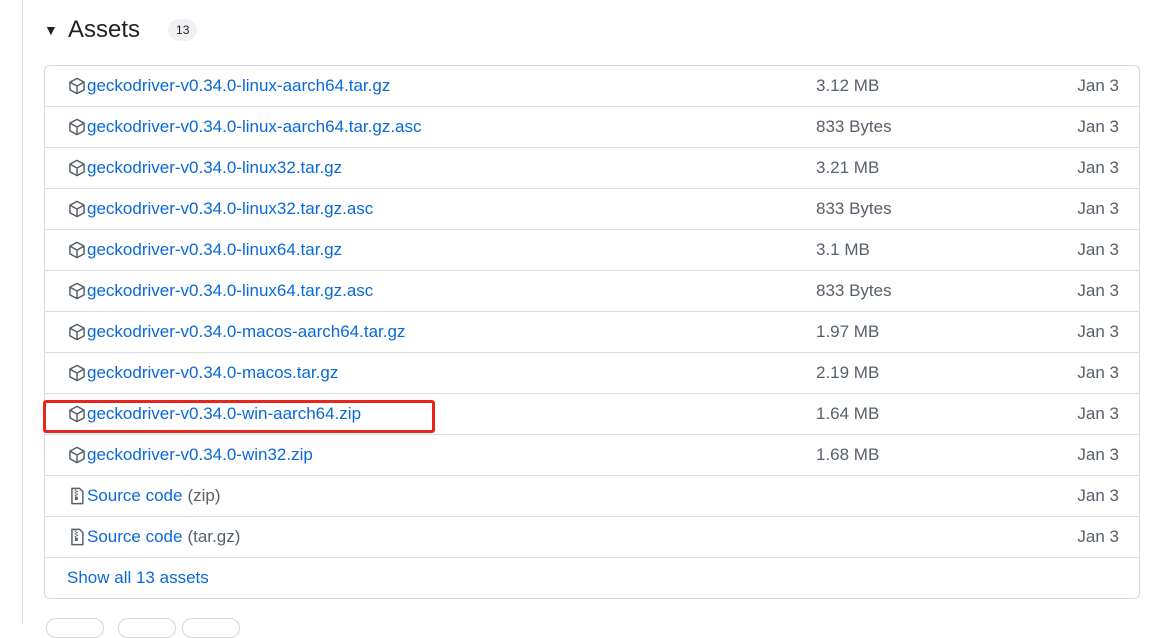  Describe the element at coordinates (592, 537) in the screenshot. I see `asset-row: Source code (tar.gz) Jan 3` at that location.